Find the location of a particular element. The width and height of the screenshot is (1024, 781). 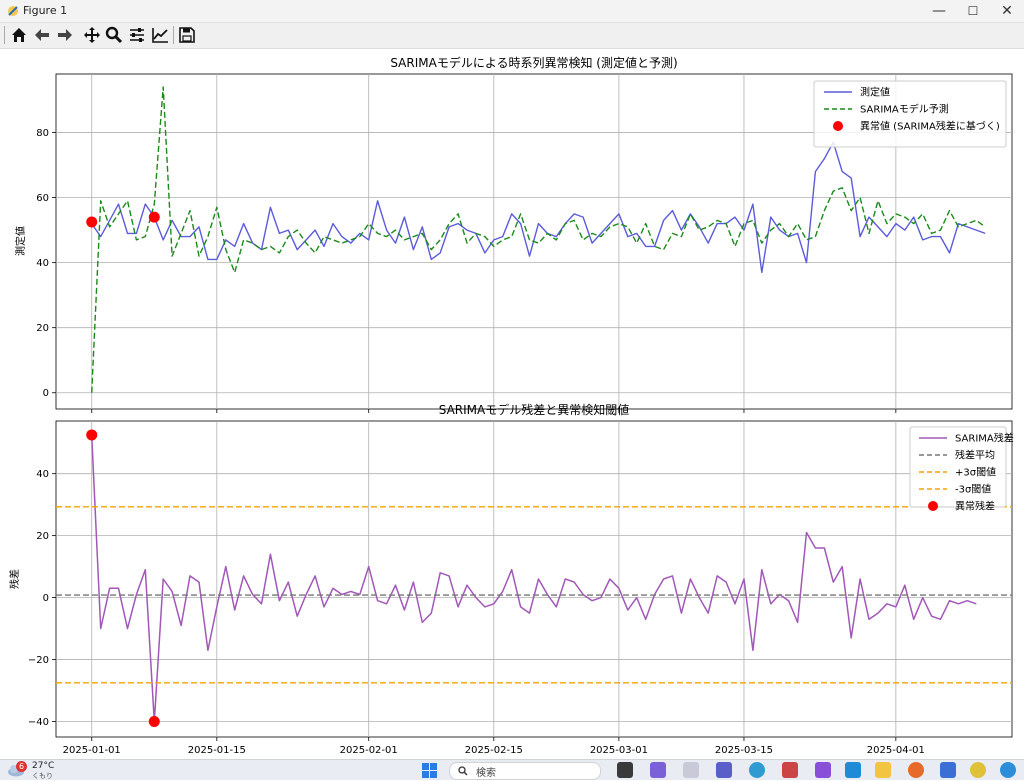

navigation-toolbar is located at coordinates (512, 36).